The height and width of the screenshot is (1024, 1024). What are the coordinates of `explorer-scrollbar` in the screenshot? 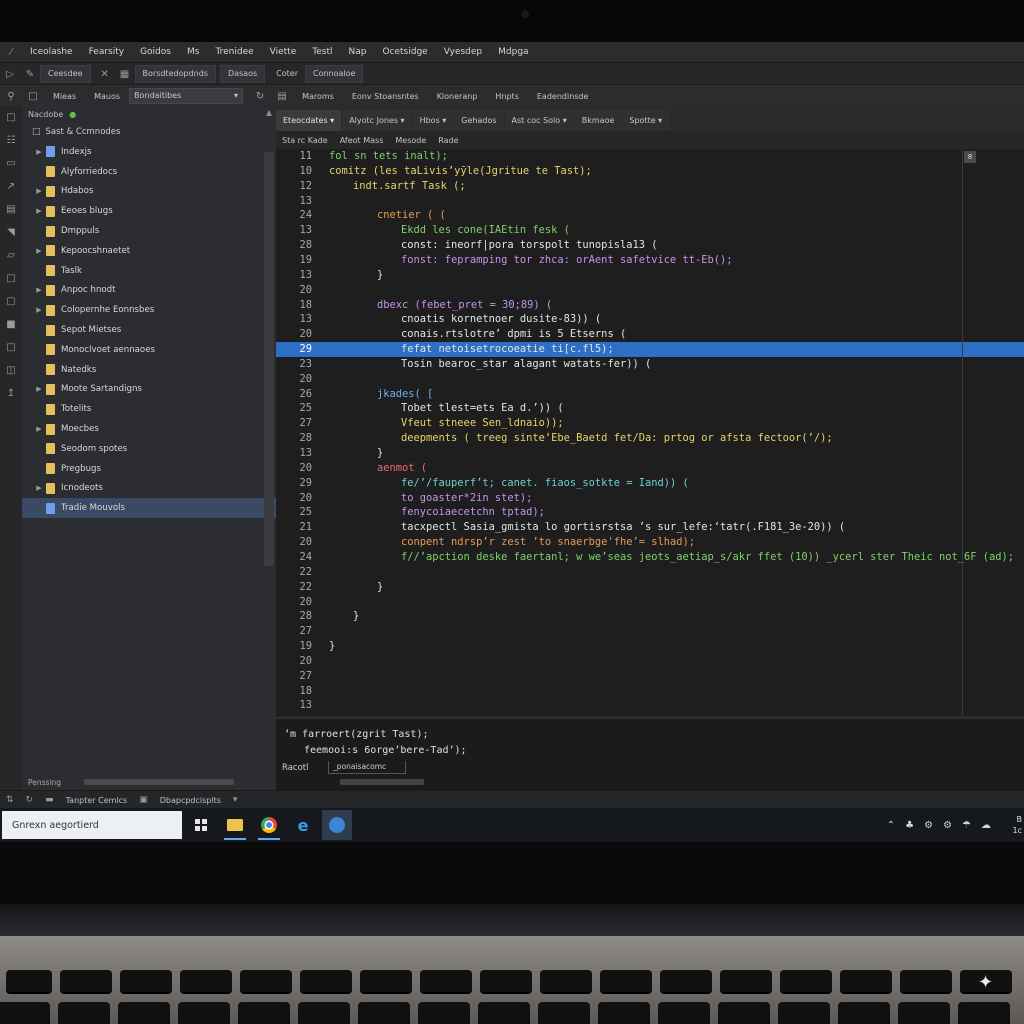 It's located at (269, 359).